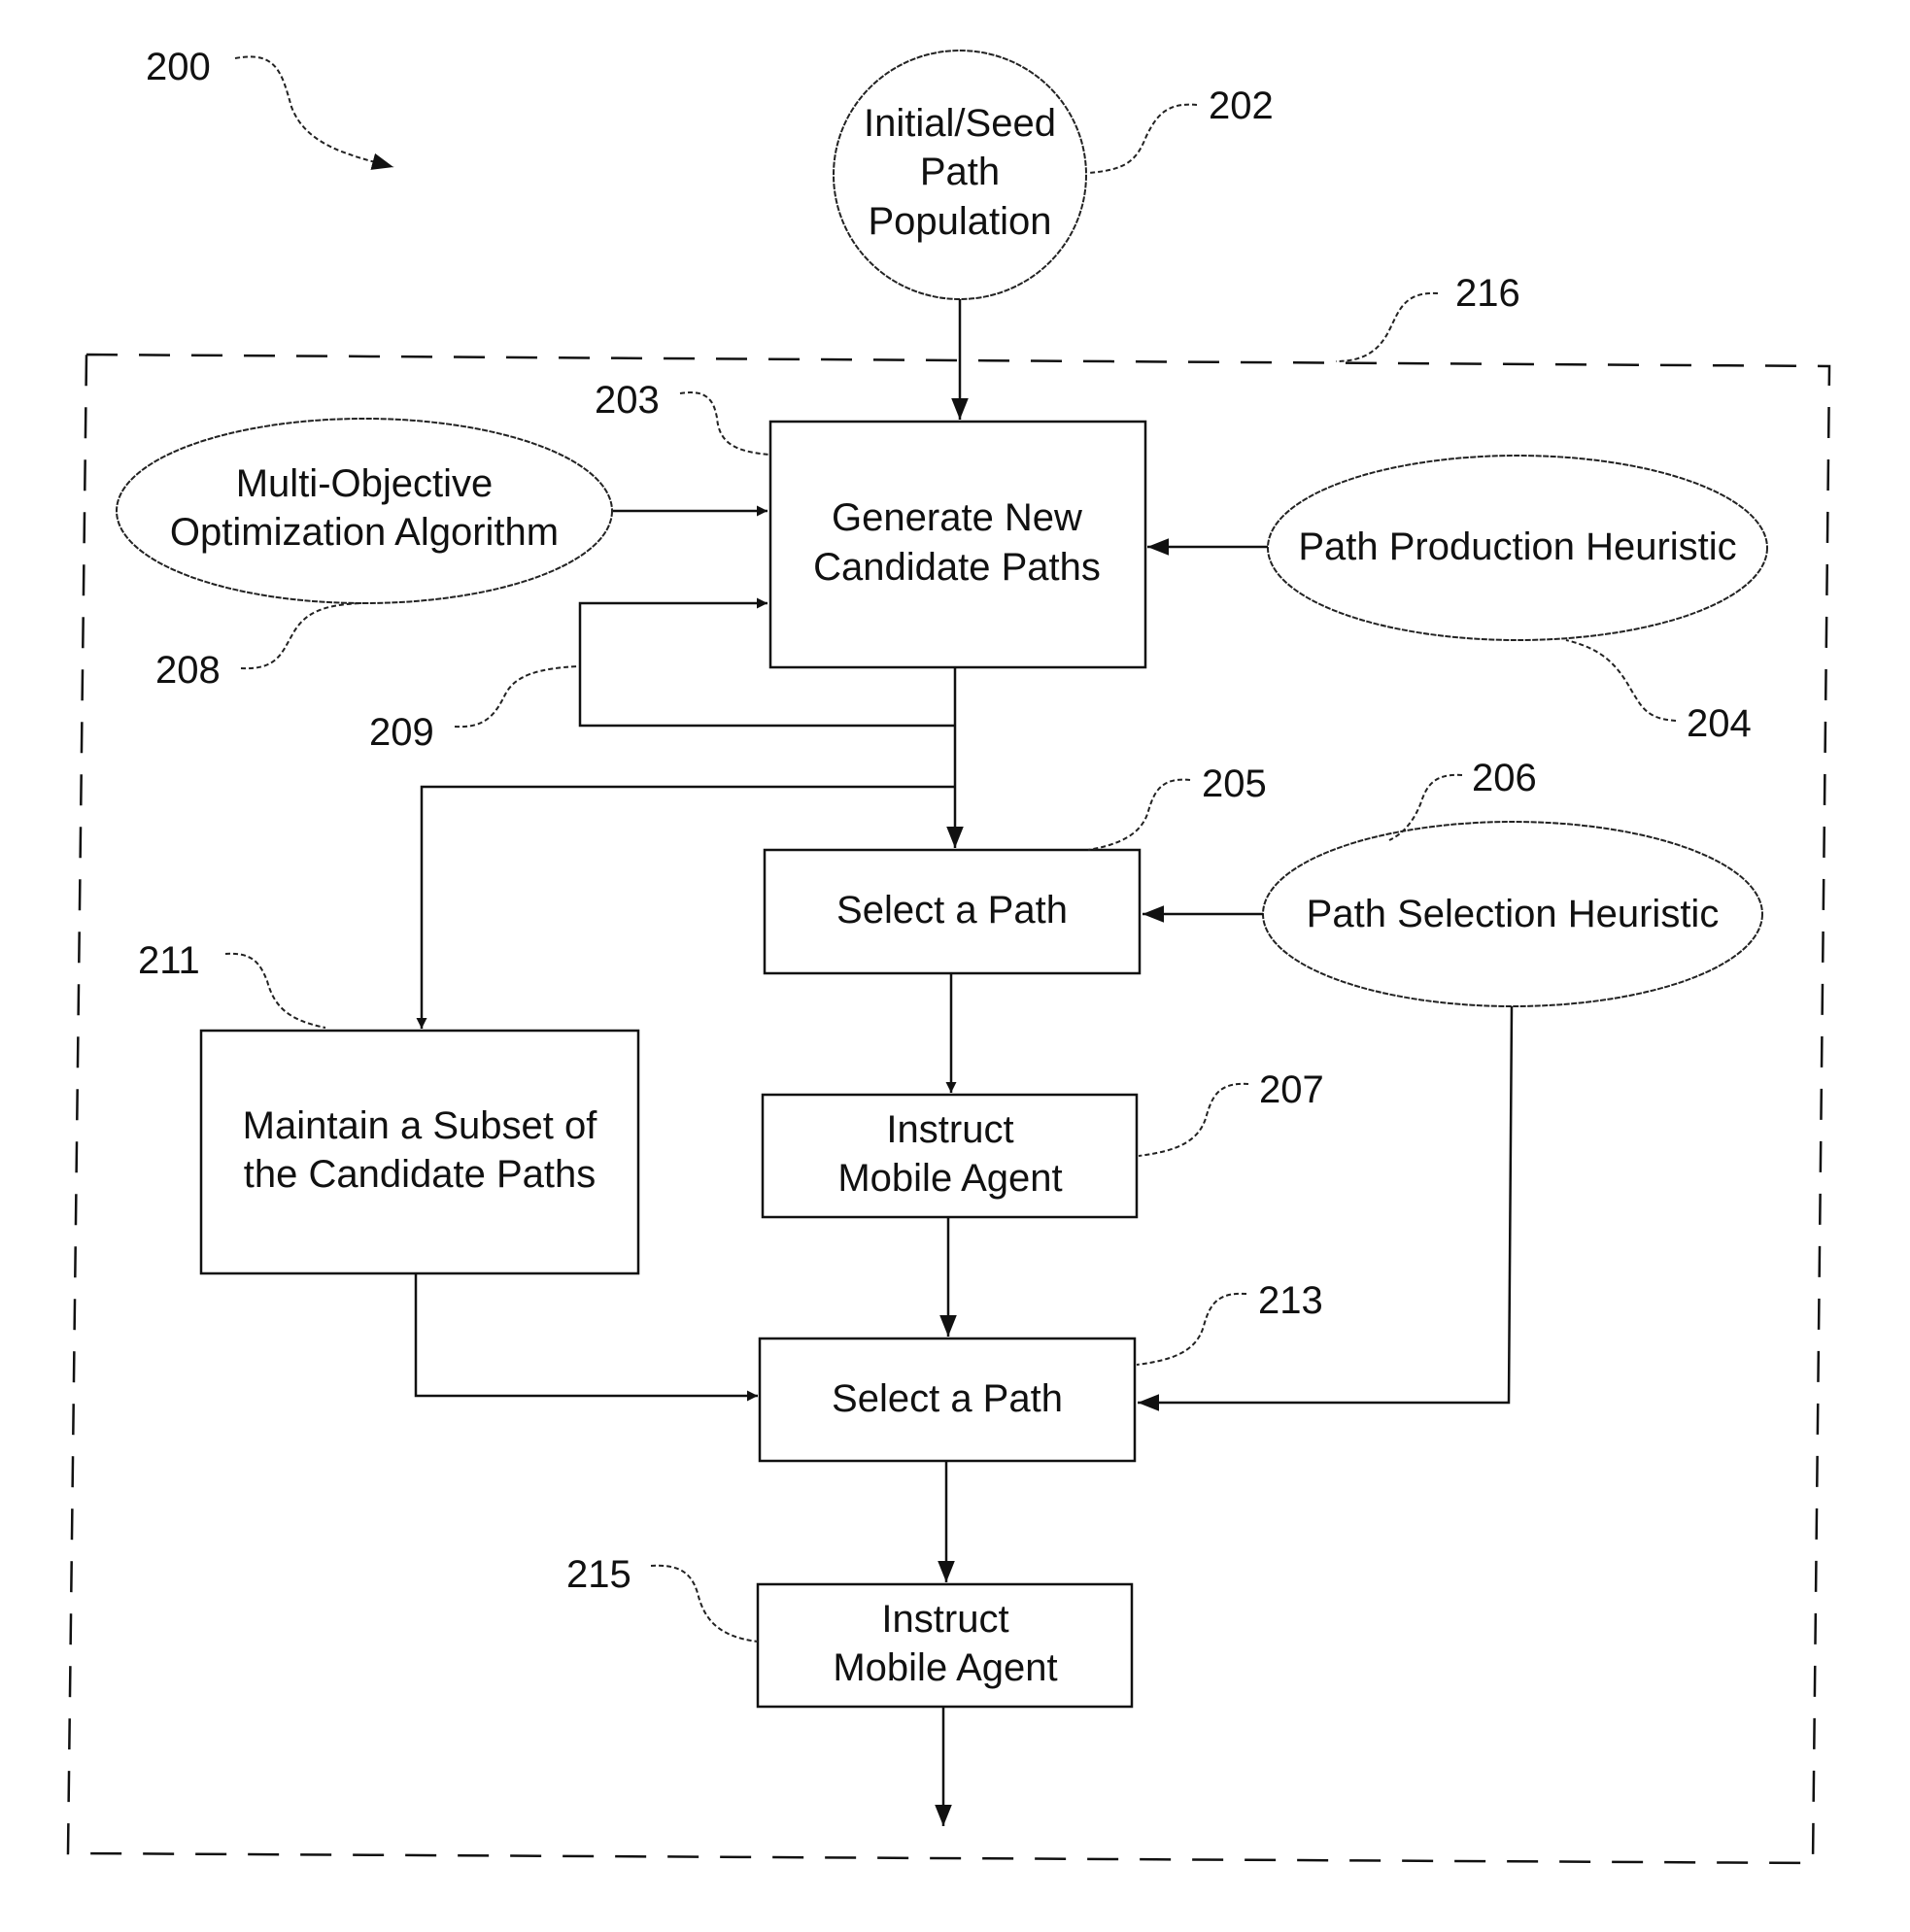 Image resolution: width=1910 pixels, height=1932 pixels. What do you see at coordinates (314, 112) in the screenshot?
I see `figure-ref-leader` at bounding box center [314, 112].